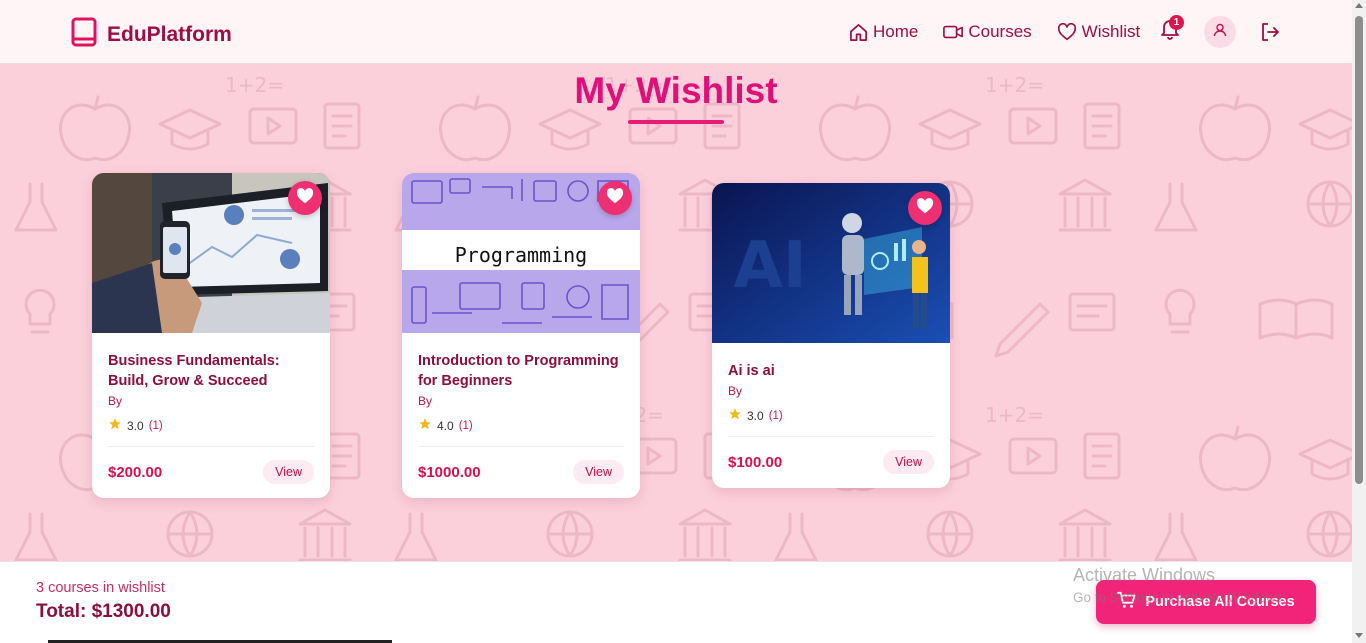 The height and width of the screenshot is (643, 1366). I want to click on course-card: AI Ai is ai By 3.0 (1) $100.00 View, so click(831, 335).